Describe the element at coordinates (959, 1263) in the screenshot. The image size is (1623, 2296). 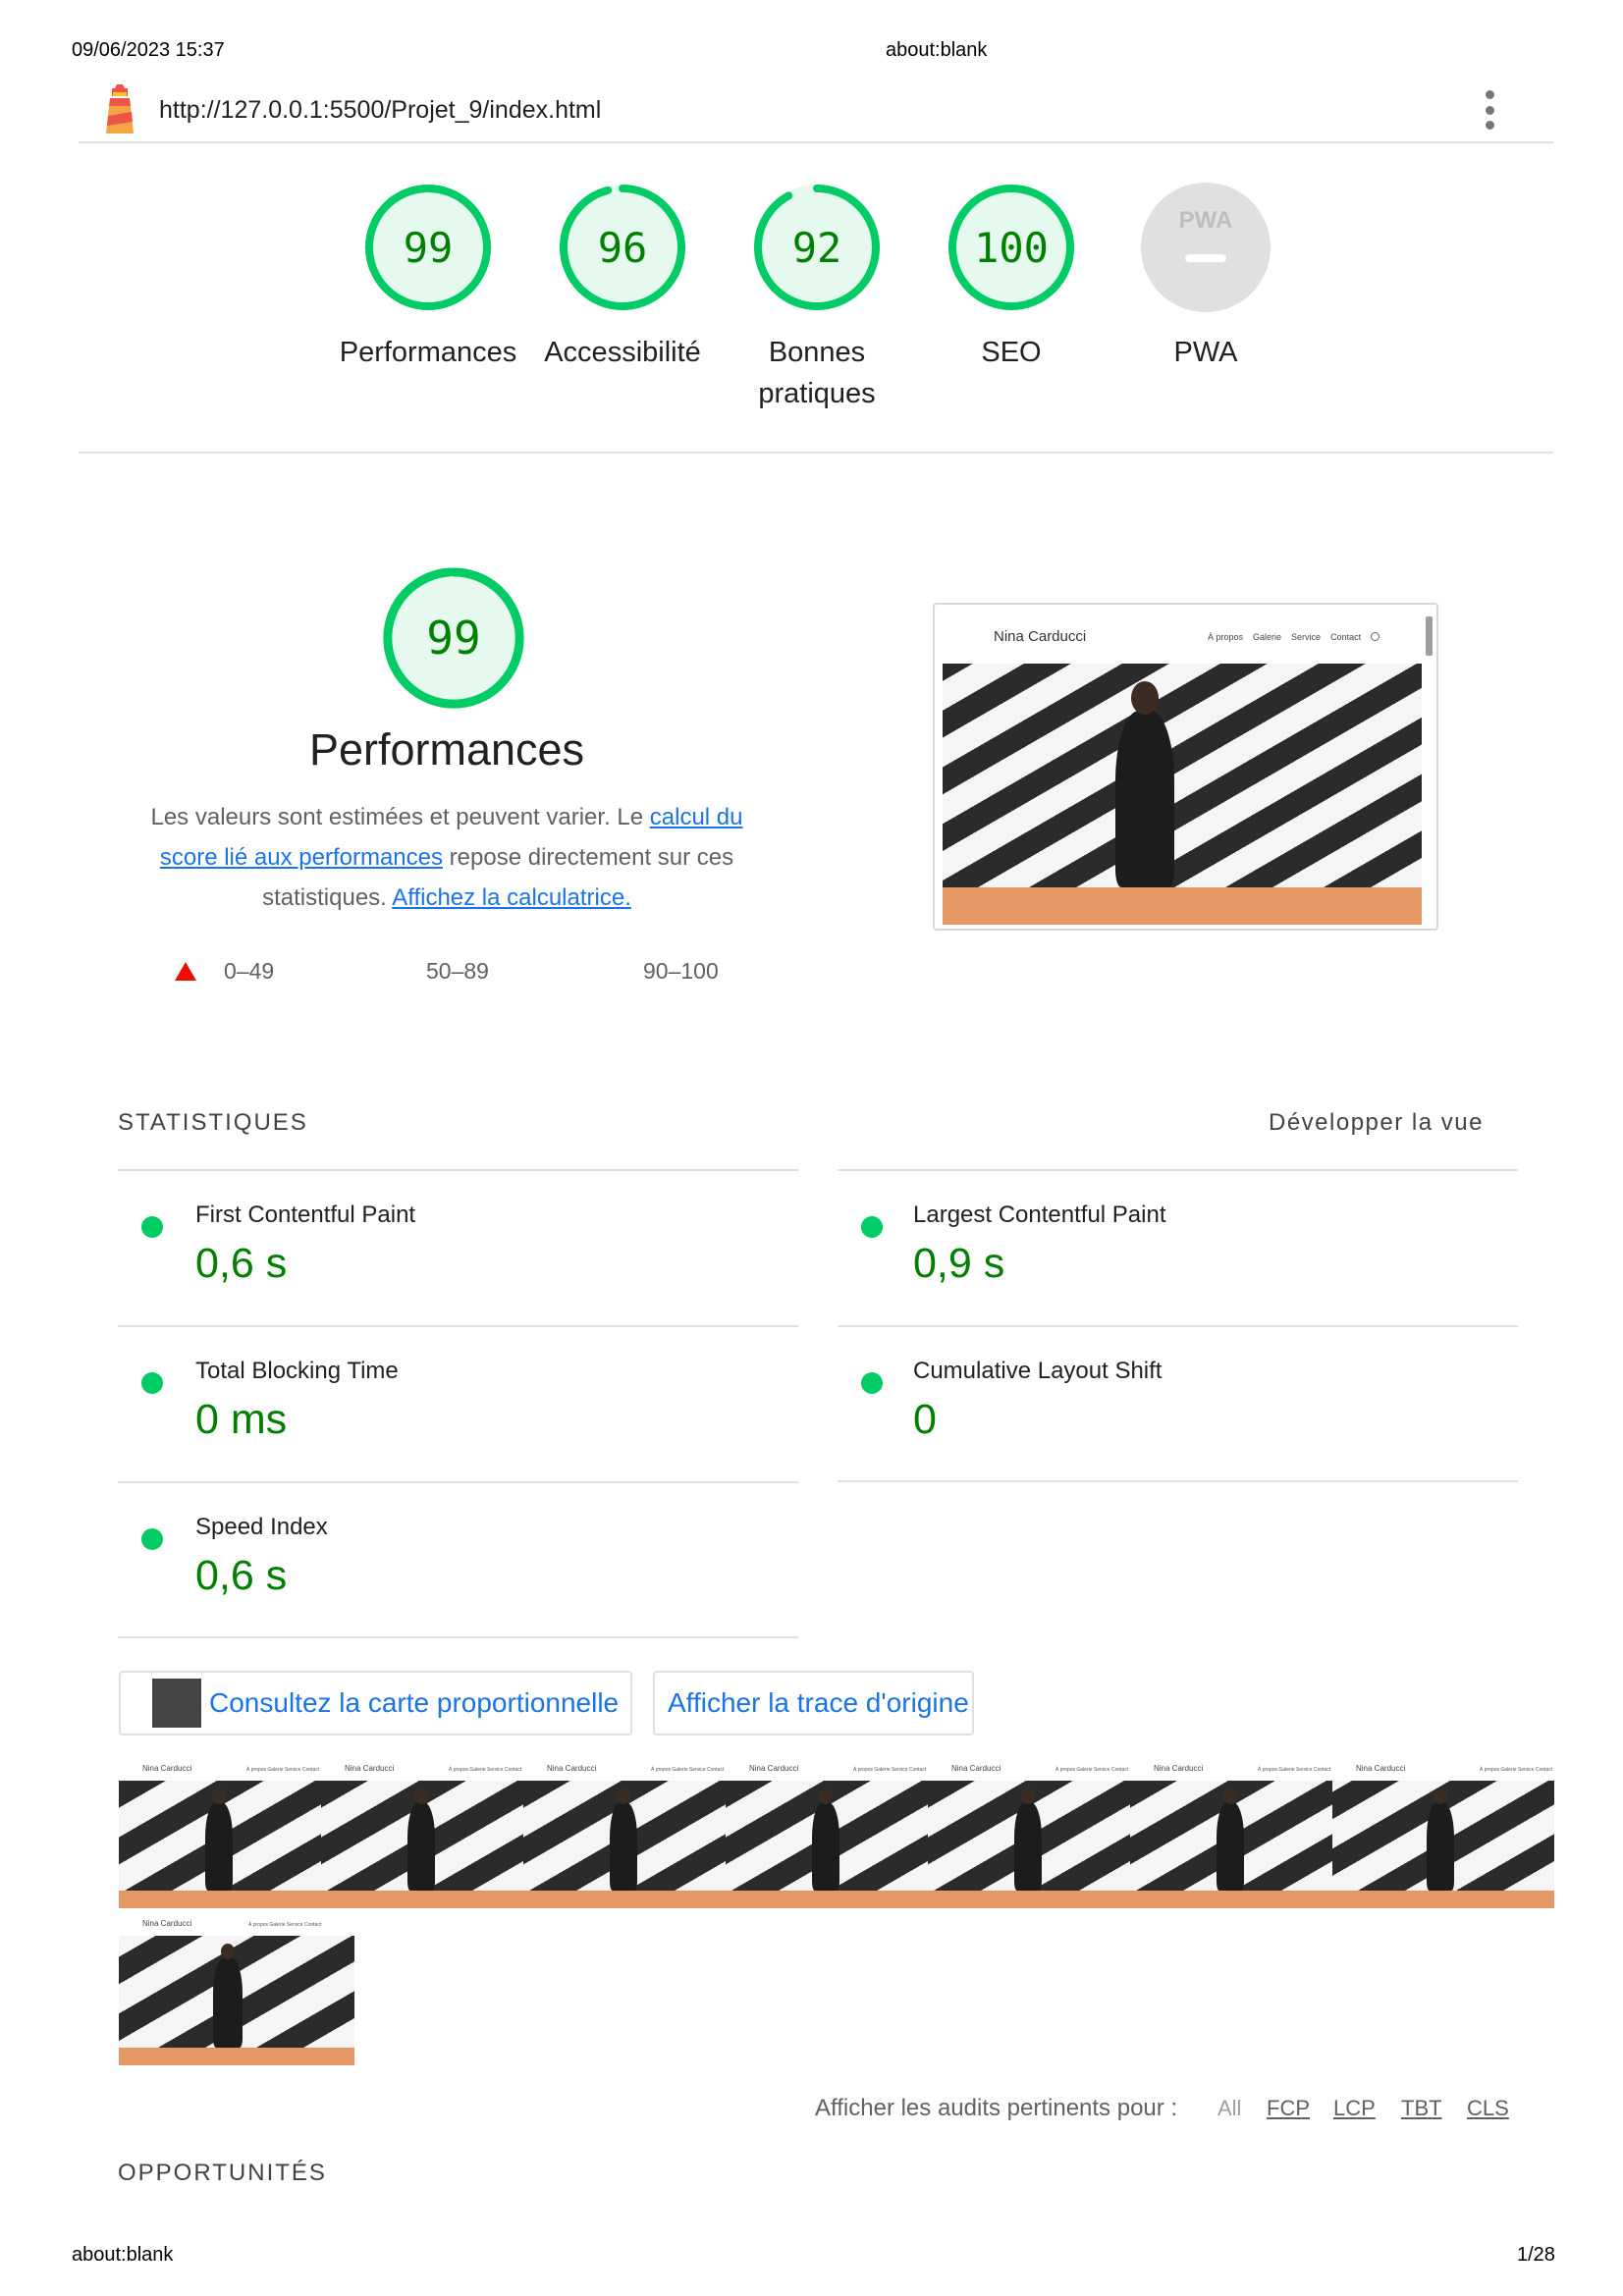
I see `metric-value: 0,9 s` at that location.